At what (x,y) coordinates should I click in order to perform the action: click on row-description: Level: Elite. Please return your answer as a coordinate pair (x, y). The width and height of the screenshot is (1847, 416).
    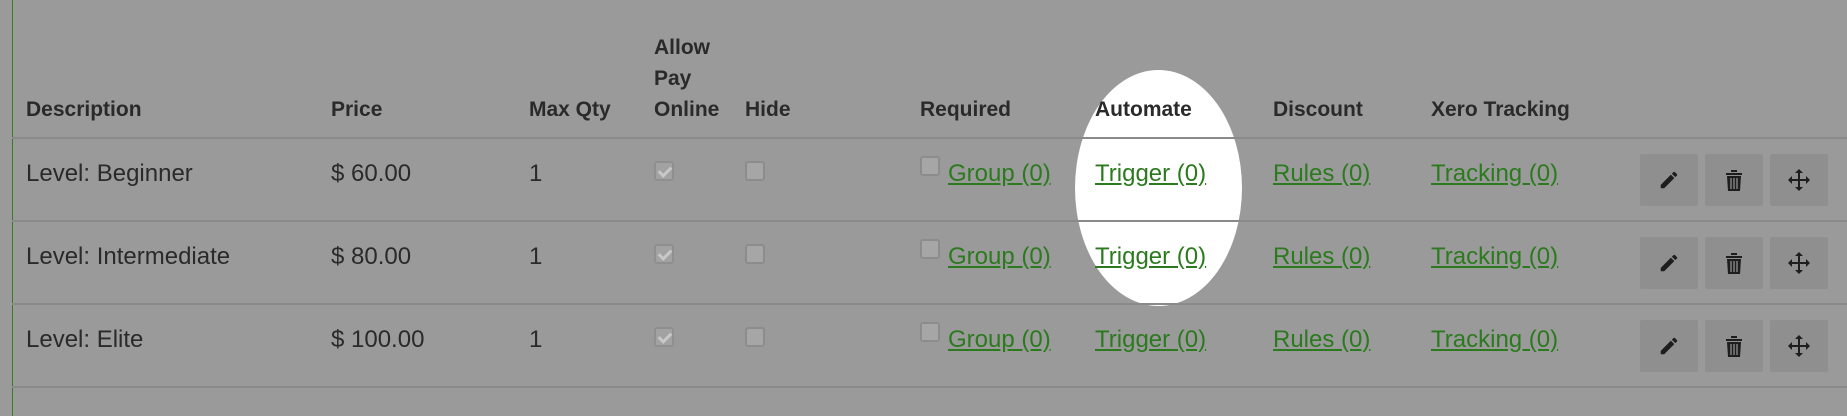
    Looking at the image, I should click on (85, 339).